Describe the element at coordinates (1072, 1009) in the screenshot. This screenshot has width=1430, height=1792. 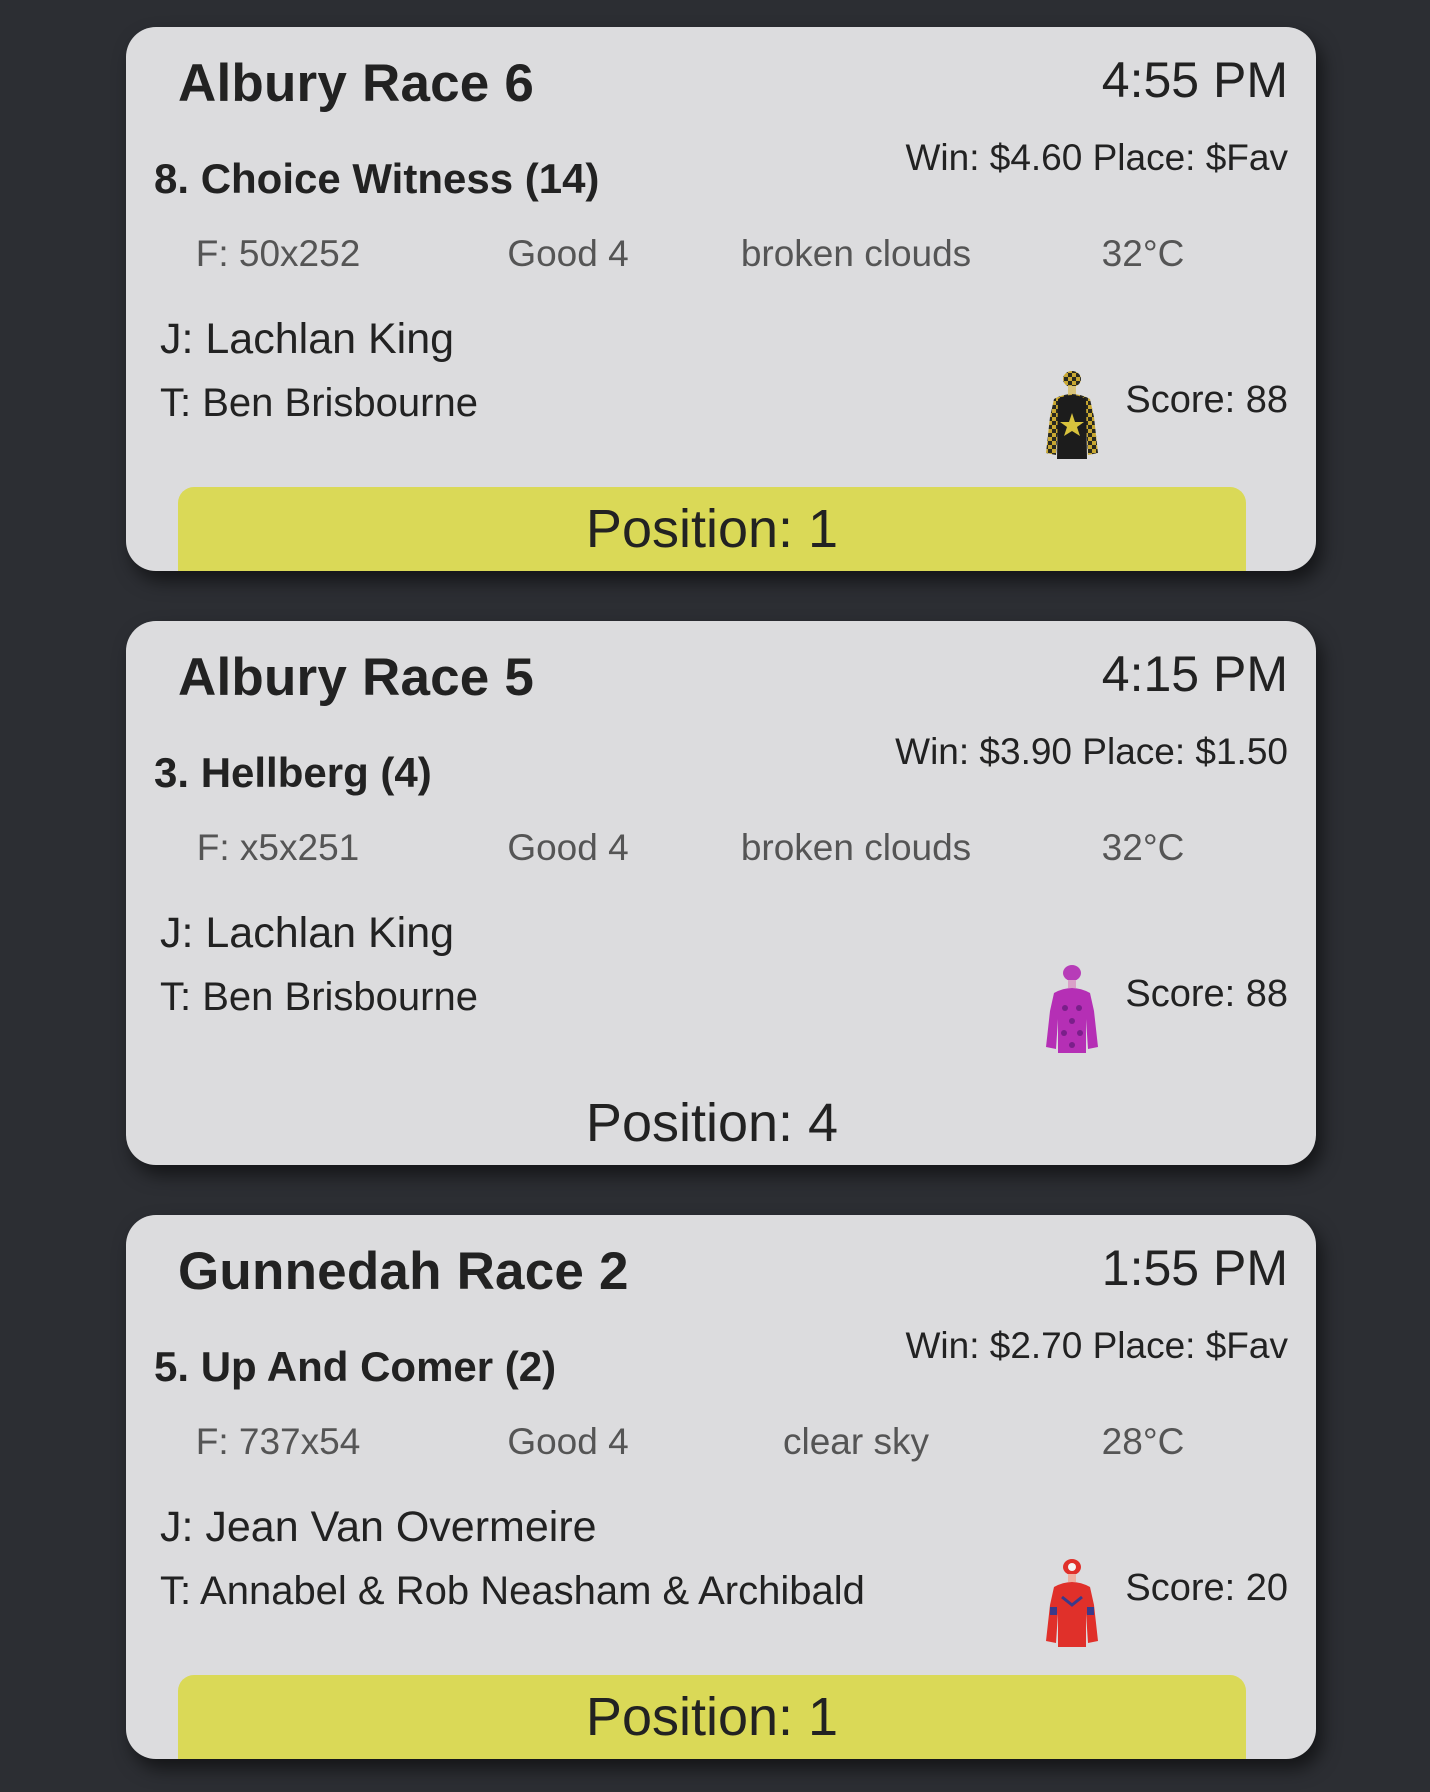
I see `jockey-silks-purple-icon` at that location.